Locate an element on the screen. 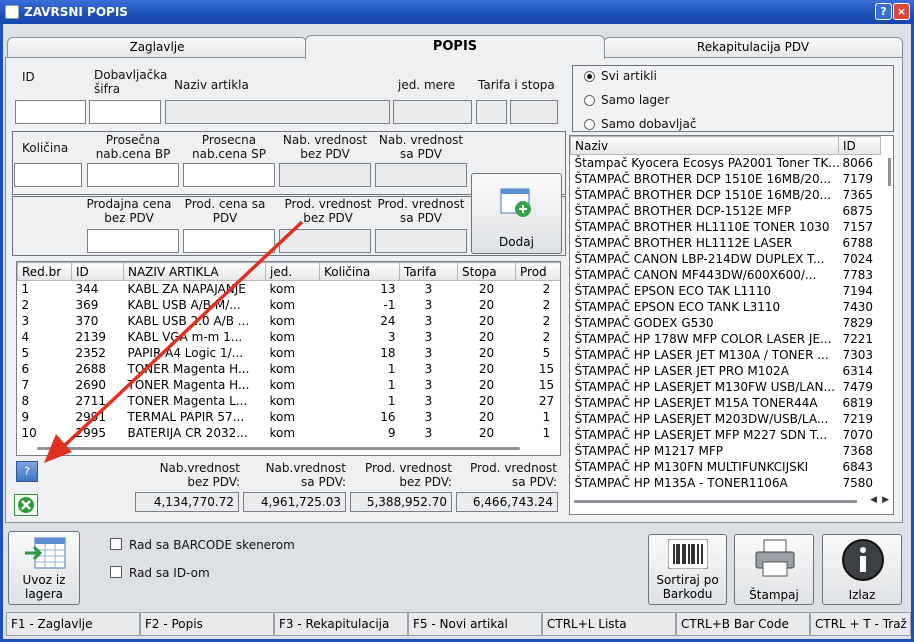  table-row: 8 2711 TONER Magenta L... kom 1 3 20 27 is located at coordinates (289, 401).